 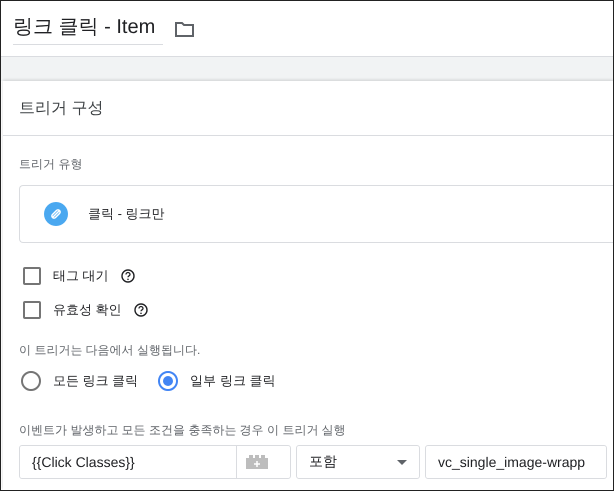 What do you see at coordinates (182, 430) in the screenshot?
I see `section-label: 이벤트가 발생하고 모든 조건을 충족하는 경우 이 트리거 실행` at bounding box center [182, 430].